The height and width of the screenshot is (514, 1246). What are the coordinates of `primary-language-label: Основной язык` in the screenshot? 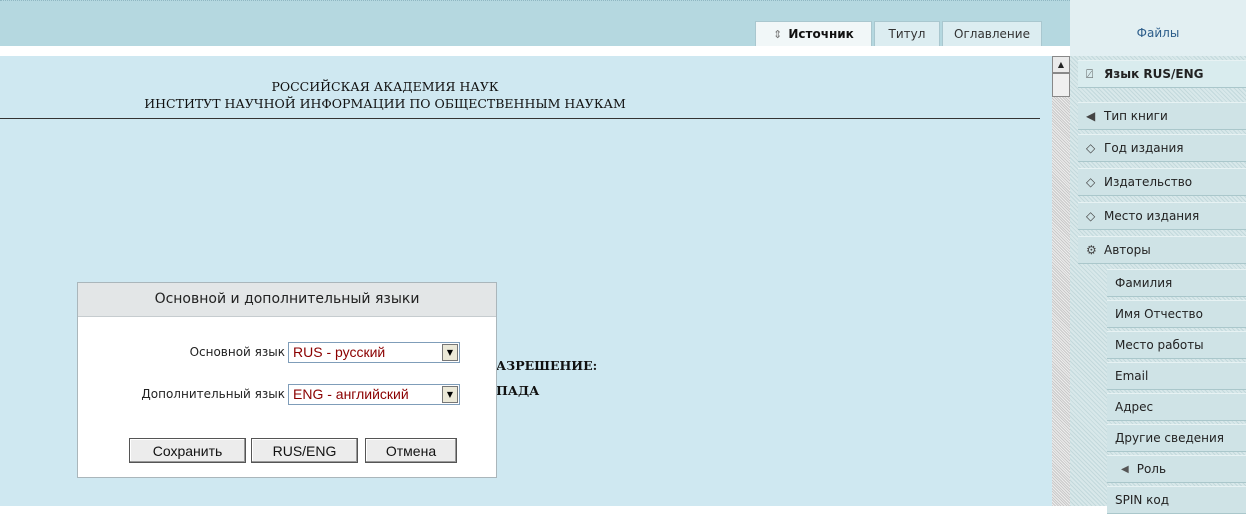 It's located at (237, 352).